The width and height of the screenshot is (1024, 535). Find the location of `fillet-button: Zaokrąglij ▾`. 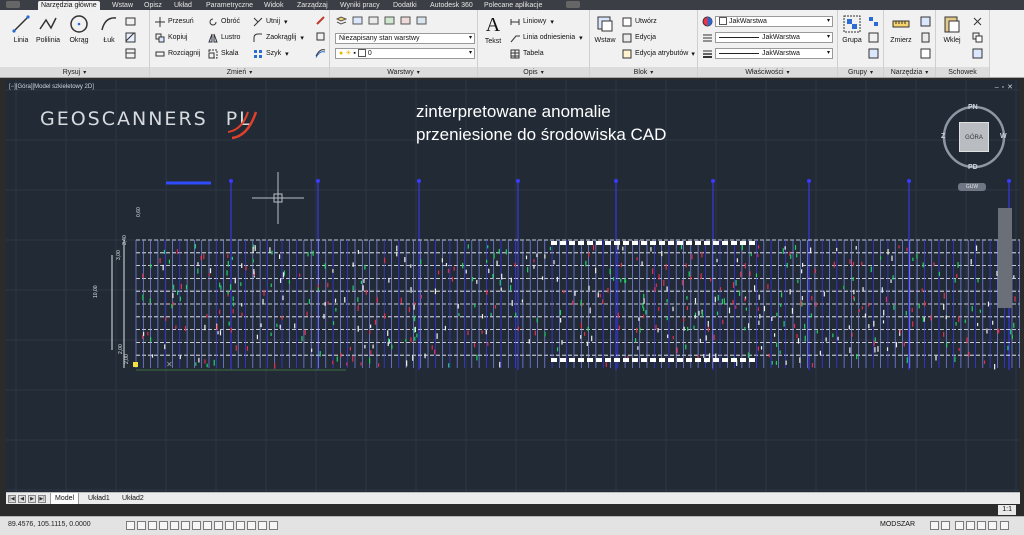

fillet-button: Zaokrąglij ▾ is located at coordinates (278, 37).